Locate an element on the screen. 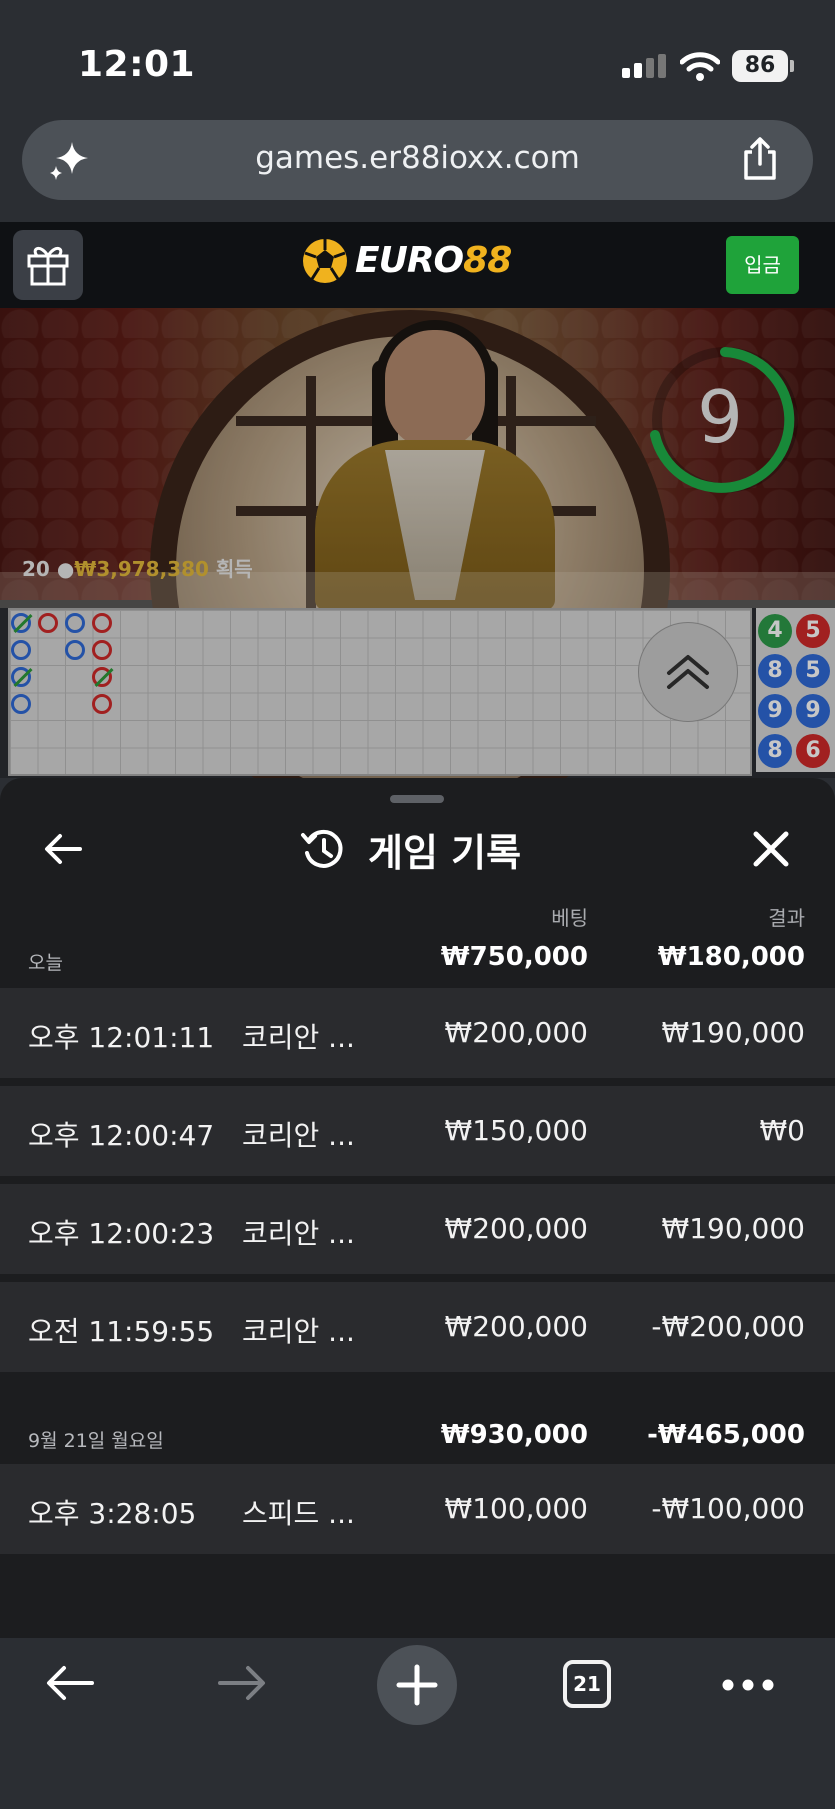 The image size is (835, 1809). logo-text-88: 88 is located at coordinates (487, 260).